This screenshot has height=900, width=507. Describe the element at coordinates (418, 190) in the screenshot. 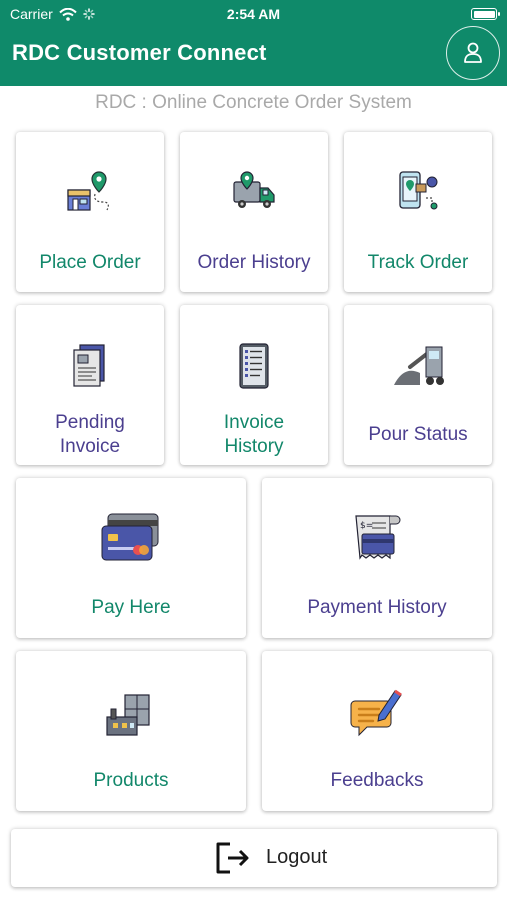

I see `phone-tracking-icon` at that location.